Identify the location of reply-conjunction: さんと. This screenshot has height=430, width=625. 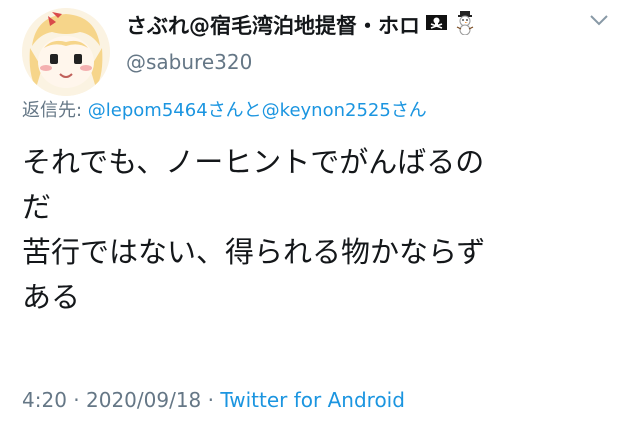
(234, 110).